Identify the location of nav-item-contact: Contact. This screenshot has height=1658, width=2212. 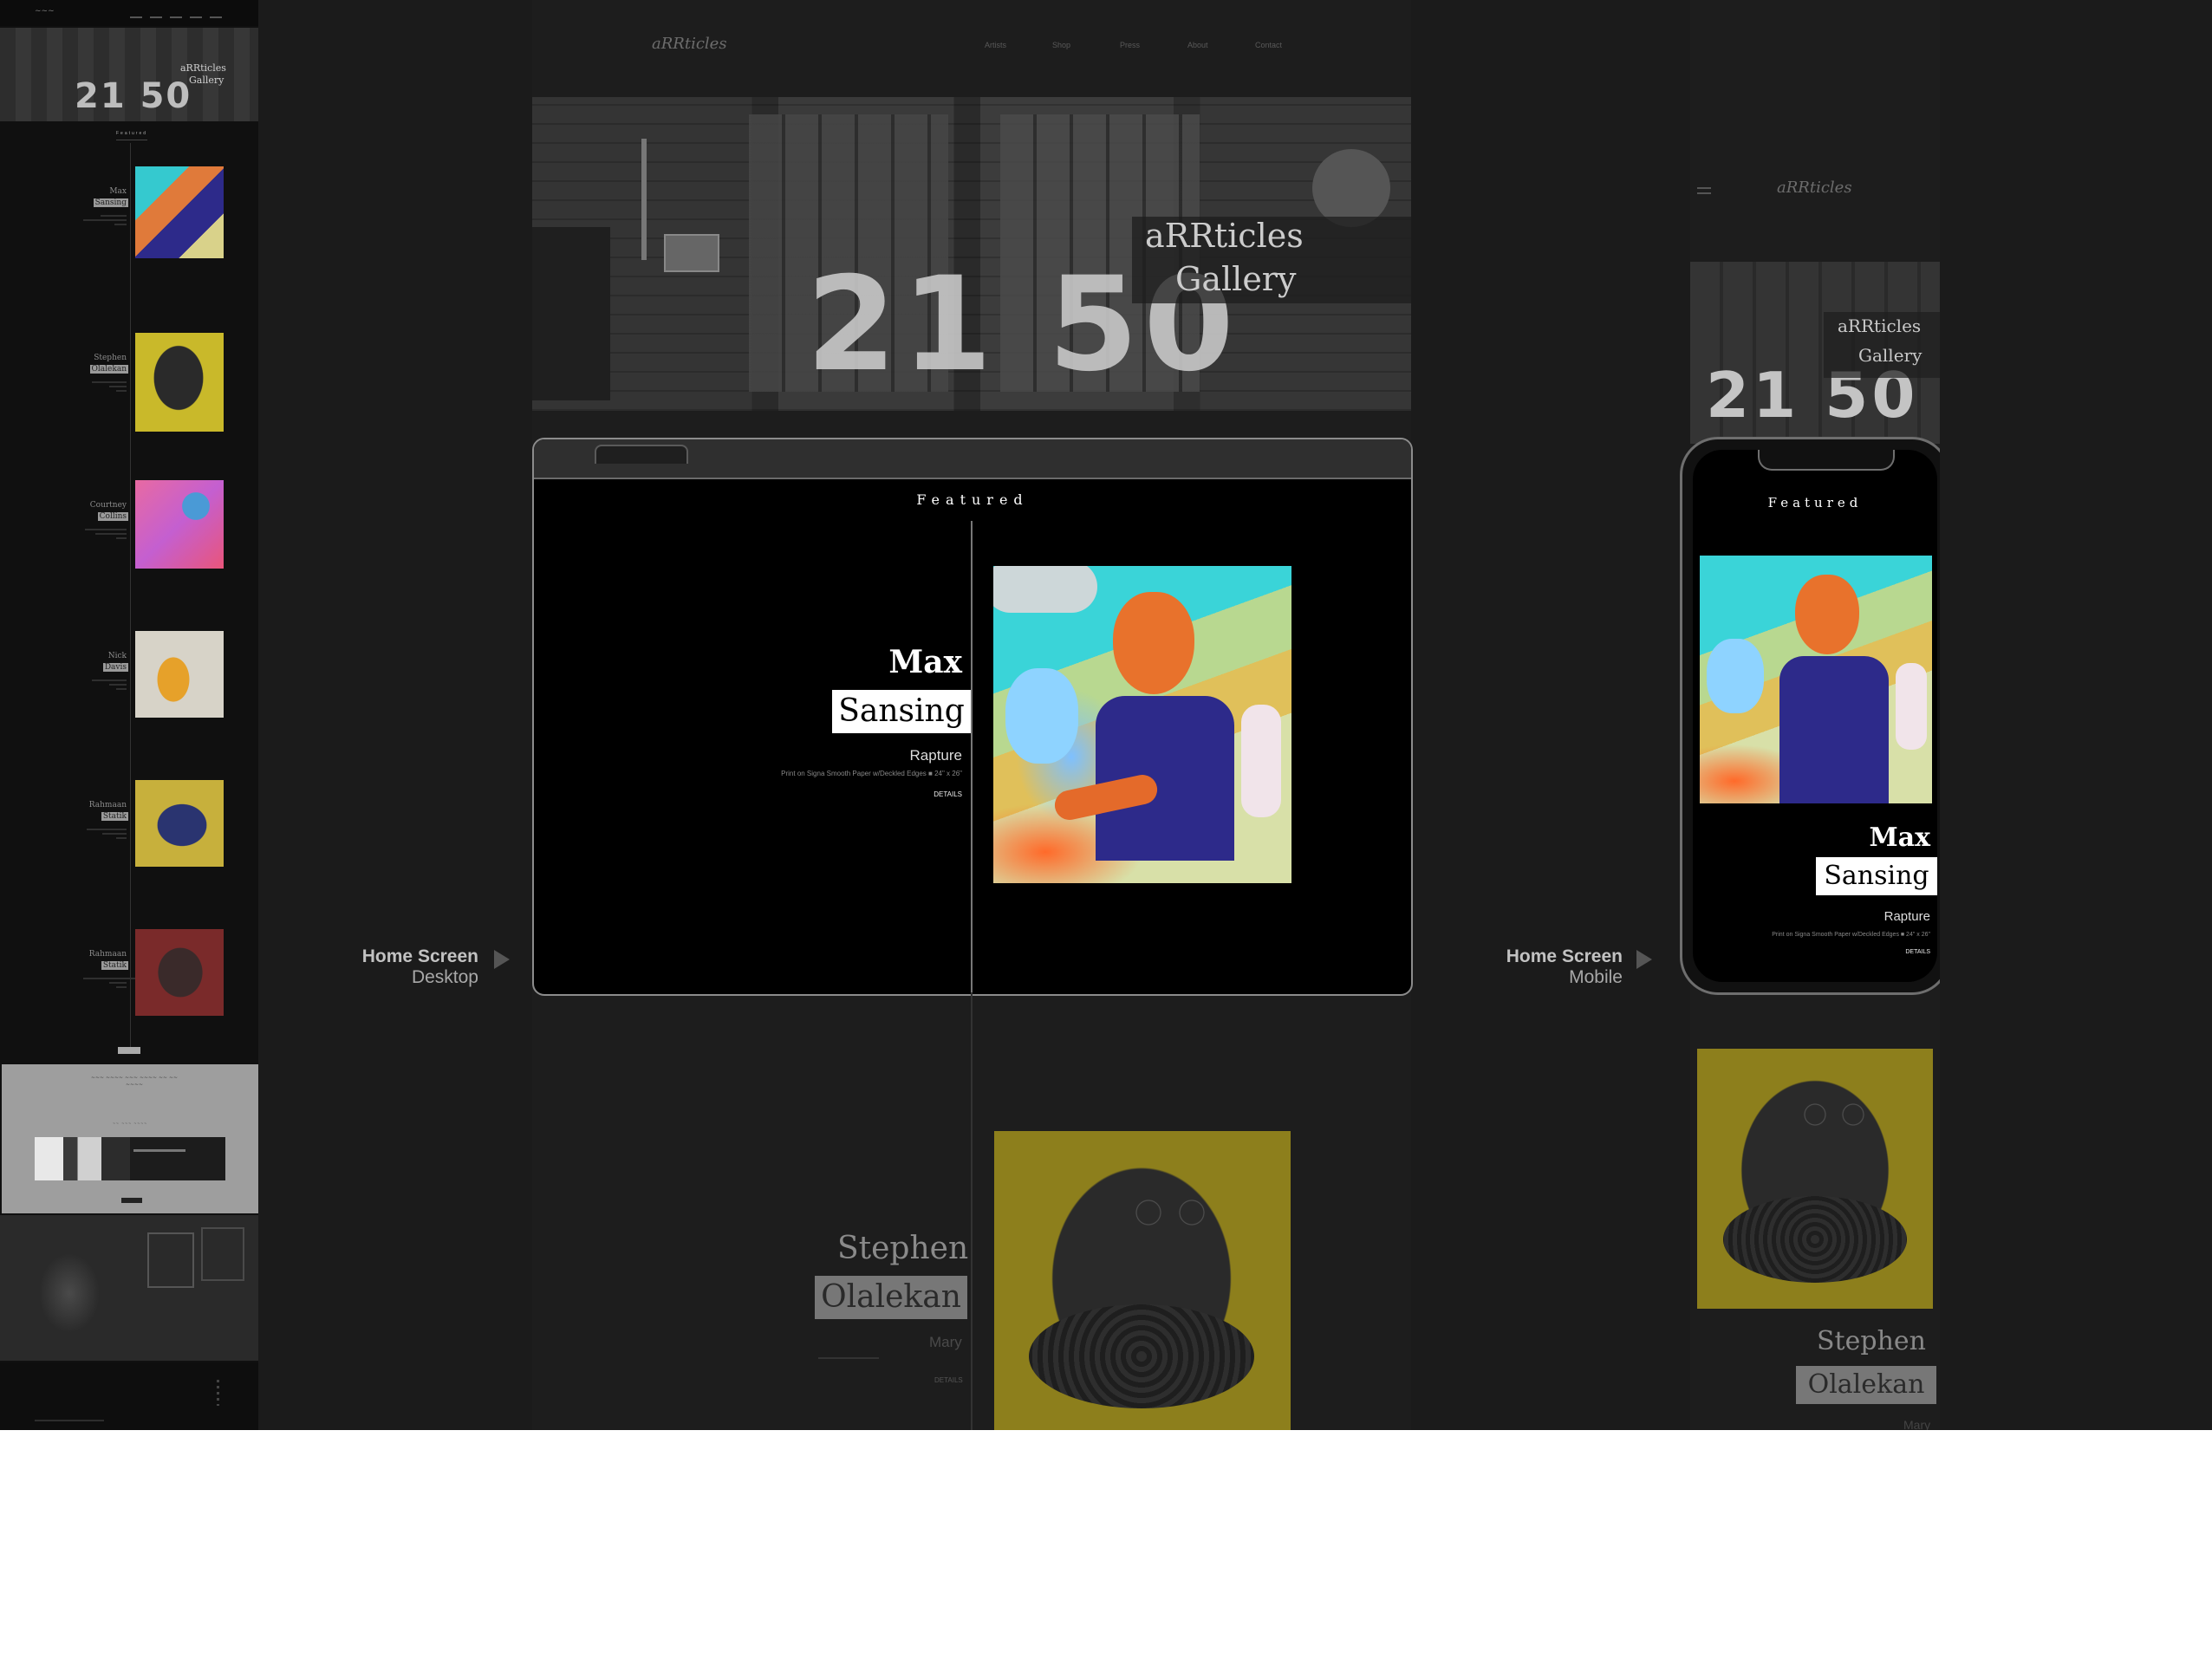
(1289, 45).